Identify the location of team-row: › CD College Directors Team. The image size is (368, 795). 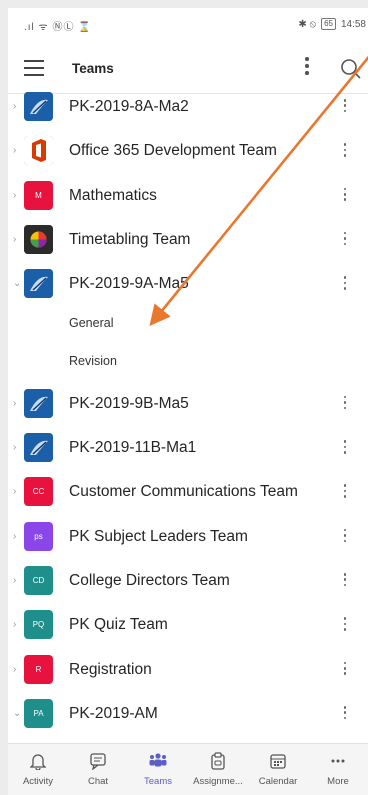
(188, 582).